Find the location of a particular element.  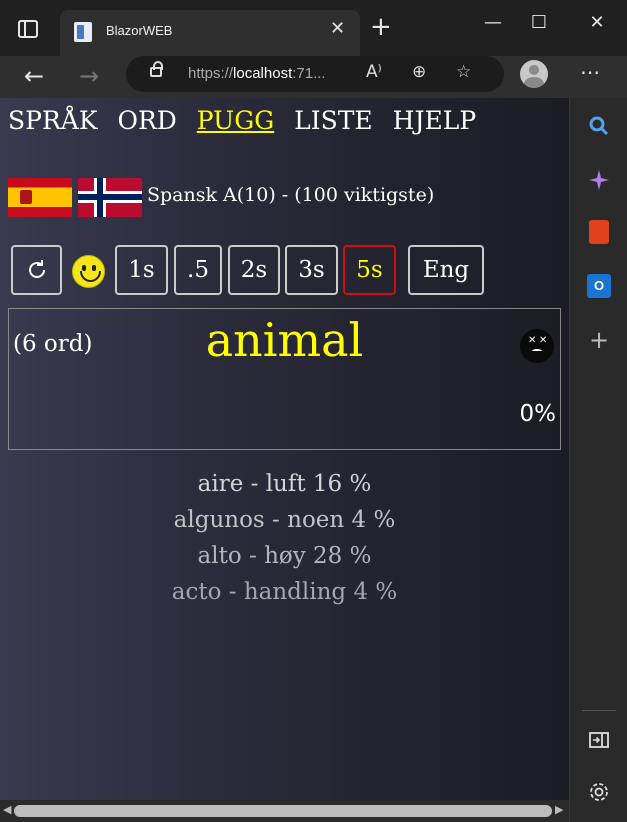

scroll-right-icon: ▶ is located at coordinates (559, 809).